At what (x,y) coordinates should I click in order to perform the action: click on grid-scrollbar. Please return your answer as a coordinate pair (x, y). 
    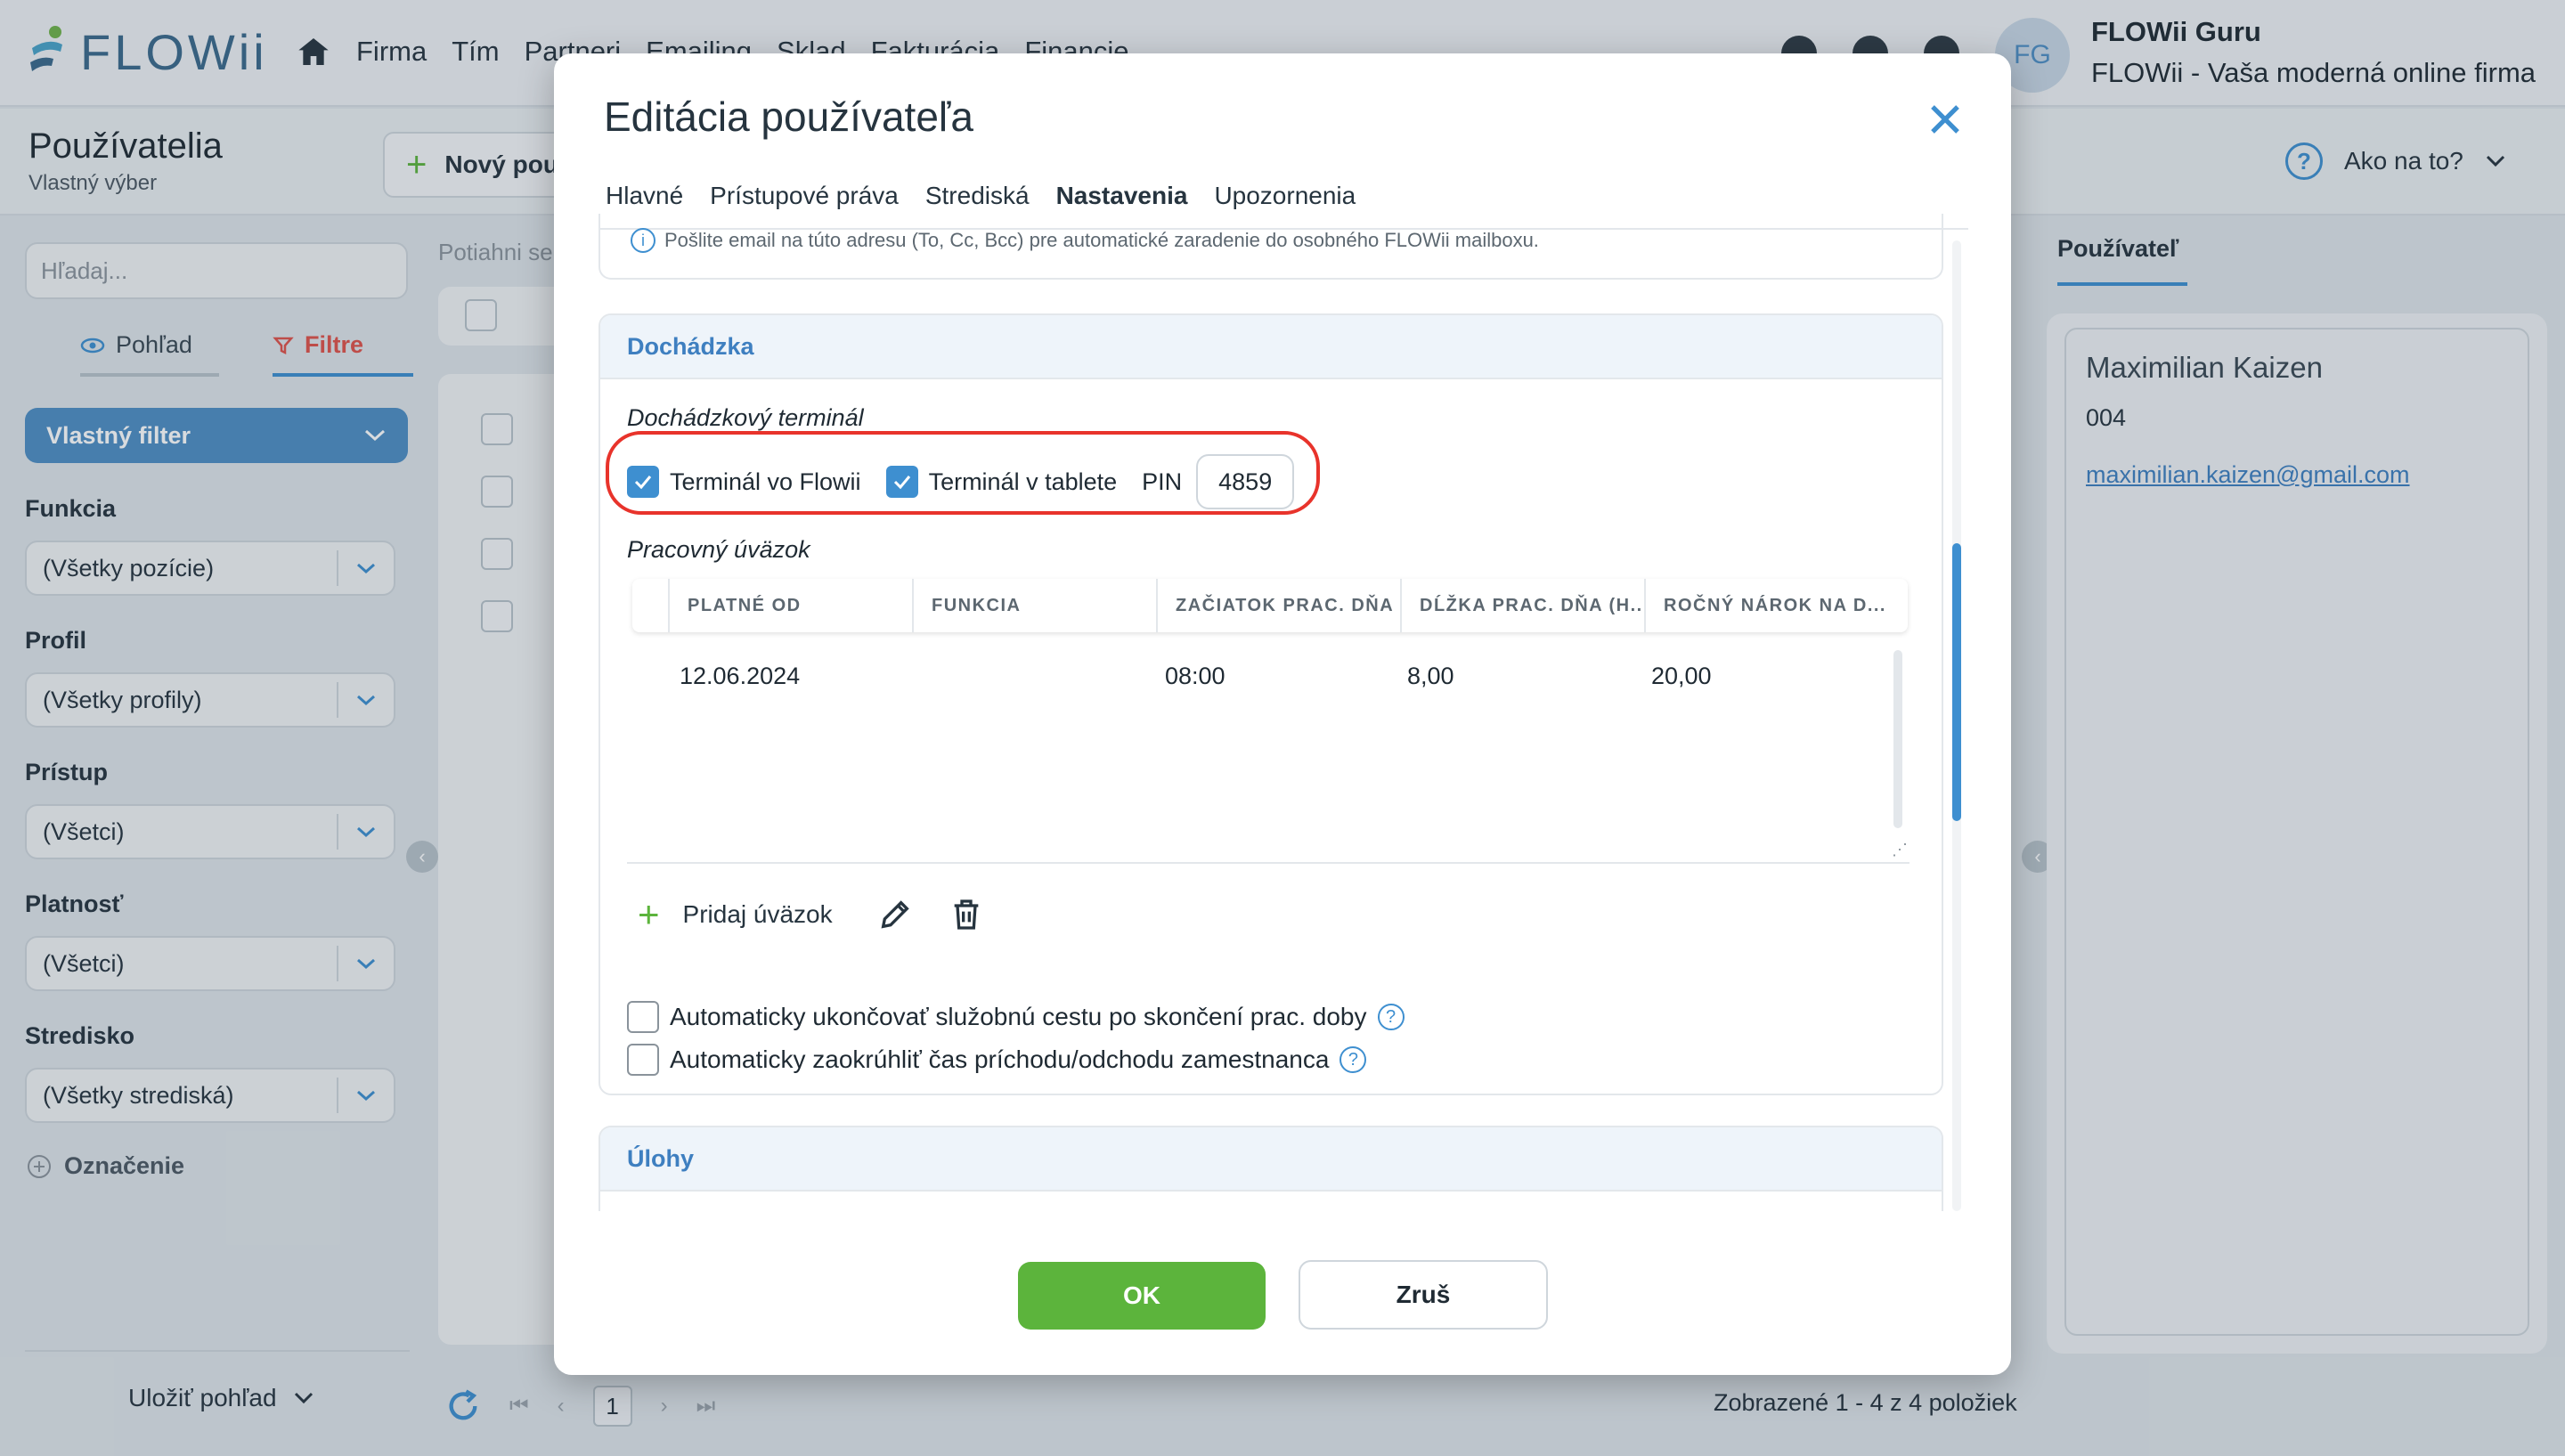
    Looking at the image, I should click on (1897, 739).